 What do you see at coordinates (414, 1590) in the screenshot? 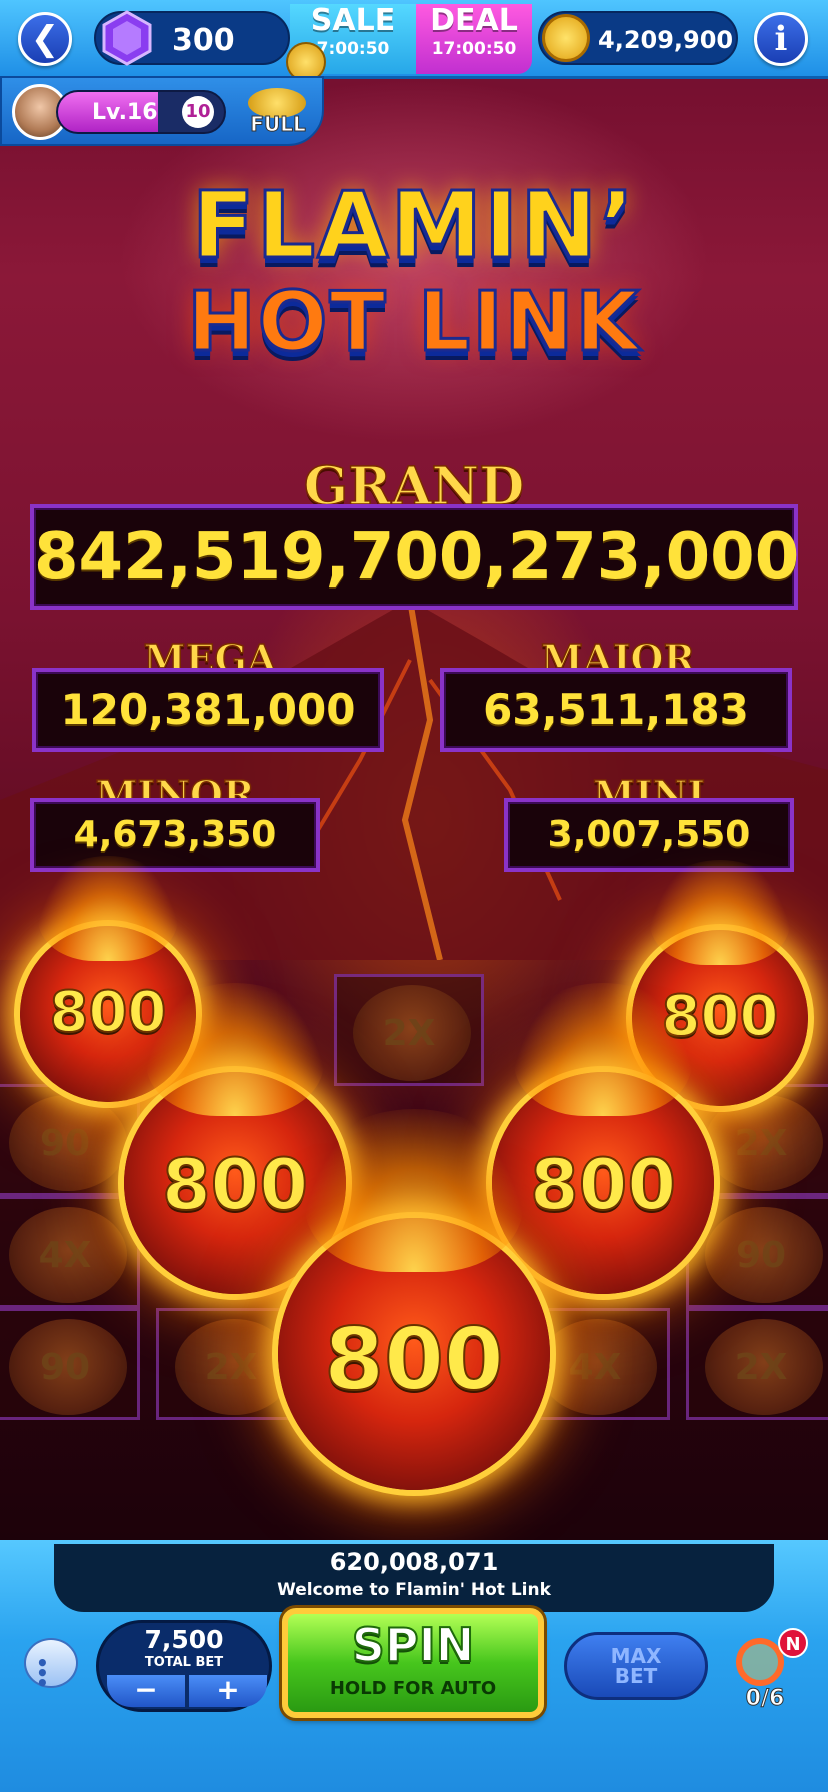
I see `welcome-message: Welcome to Flamin' Hot Link` at bounding box center [414, 1590].